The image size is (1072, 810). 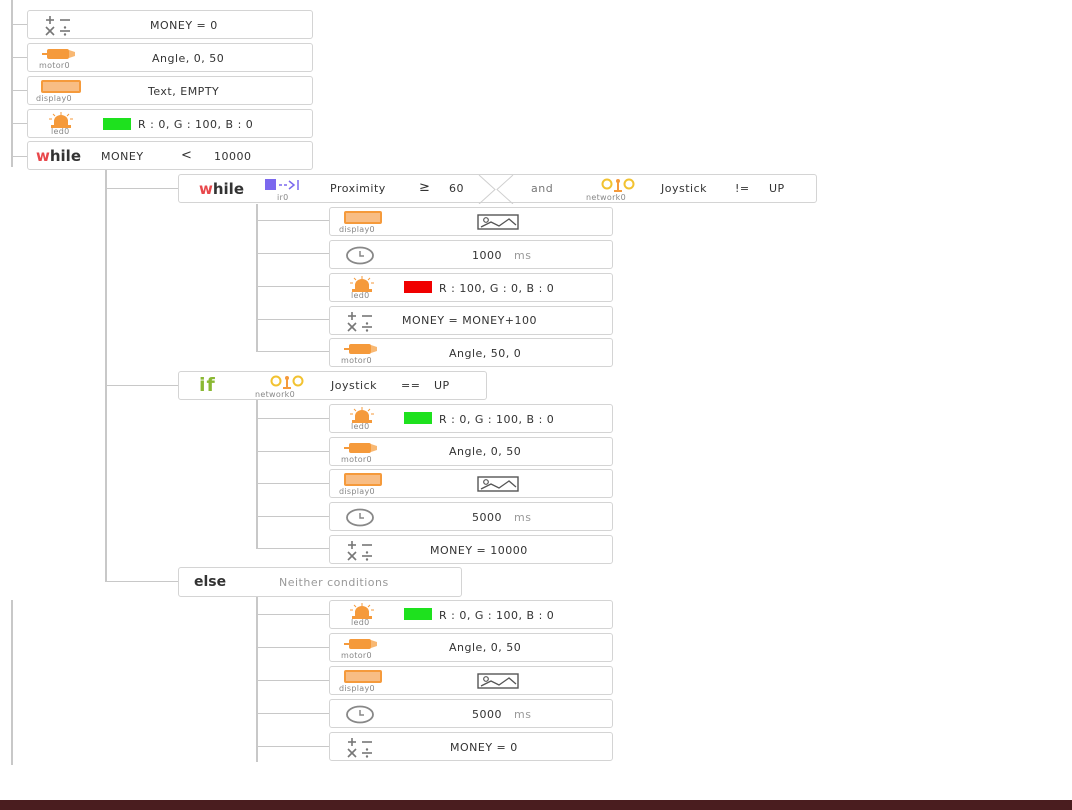 What do you see at coordinates (170, 155) in the screenshot?
I see `block-while-money: while MONEY < 10000` at bounding box center [170, 155].